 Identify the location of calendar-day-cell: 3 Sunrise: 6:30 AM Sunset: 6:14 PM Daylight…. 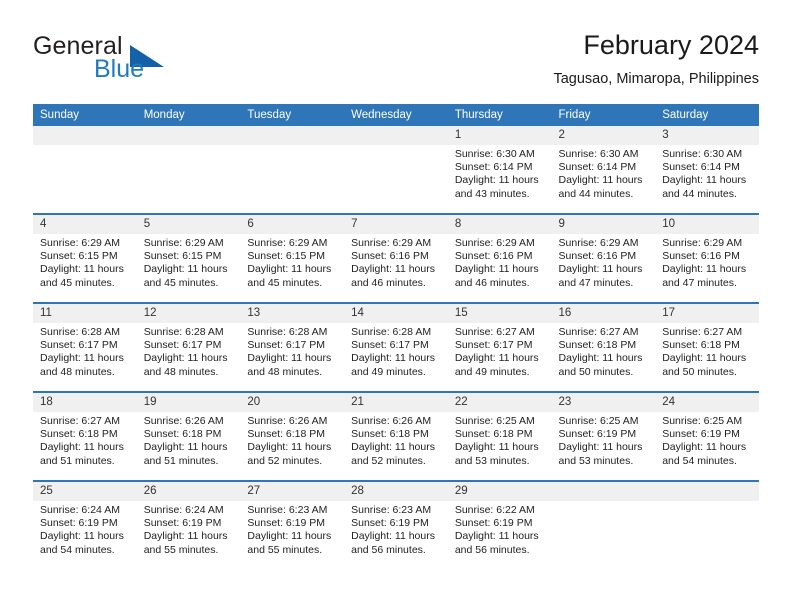
(707, 170).